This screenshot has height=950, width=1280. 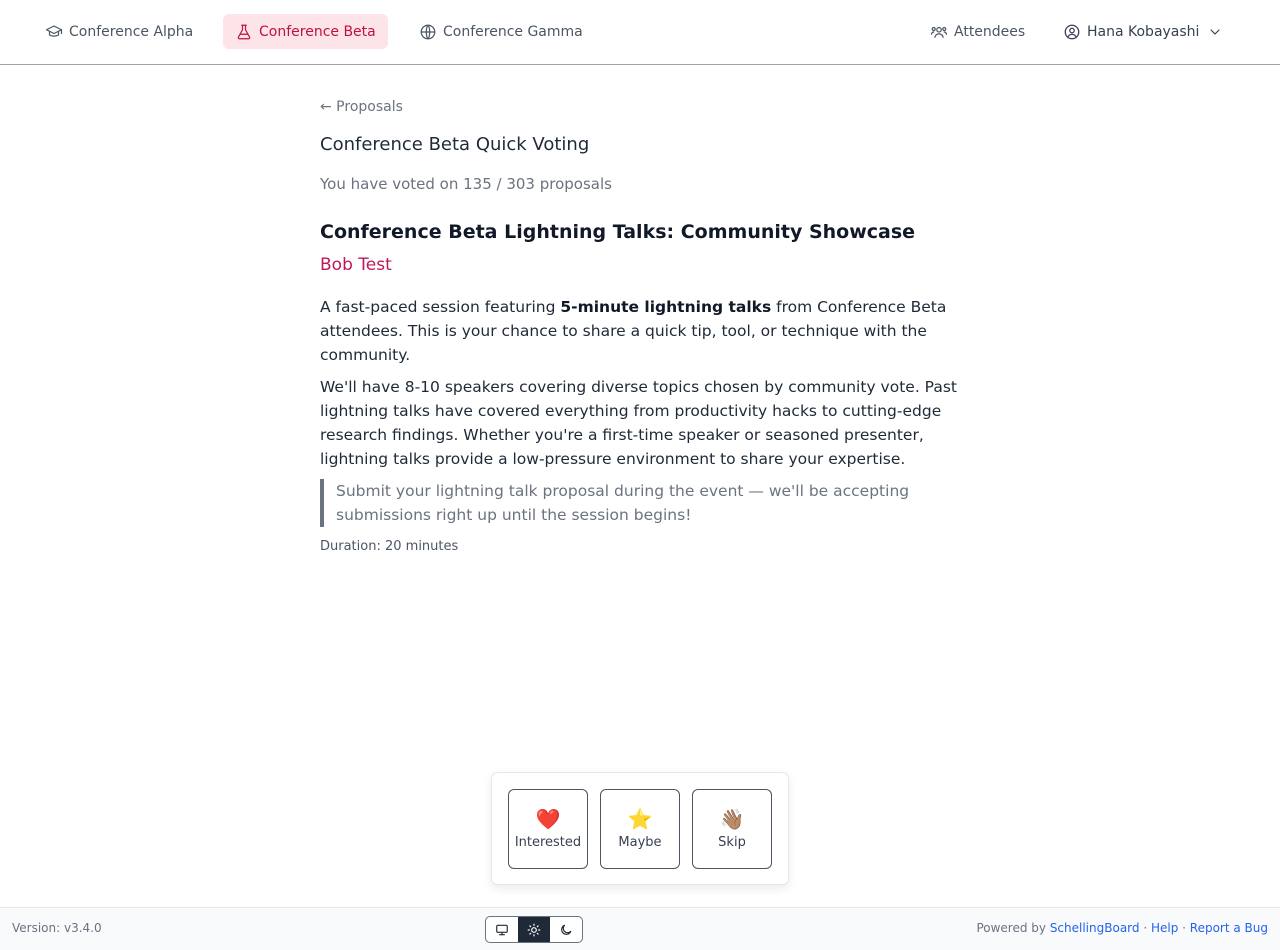 What do you see at coordinates (1164, 928) in the screenshot?
I see `help-link: Help` at bounding box center [1164, 928].